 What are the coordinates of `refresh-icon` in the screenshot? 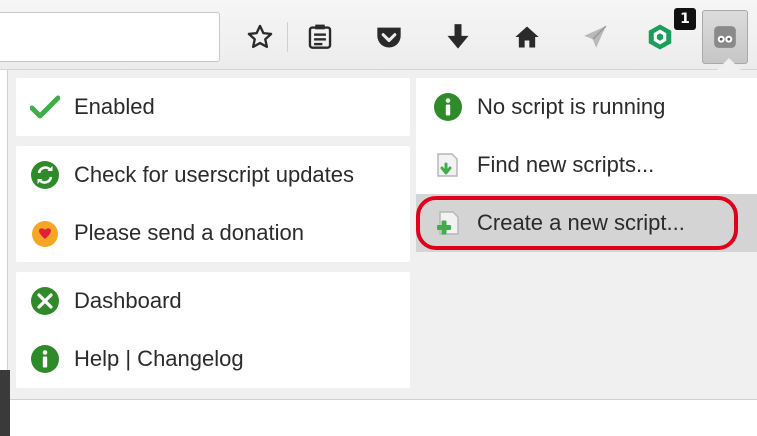 It's located at (45, 175).